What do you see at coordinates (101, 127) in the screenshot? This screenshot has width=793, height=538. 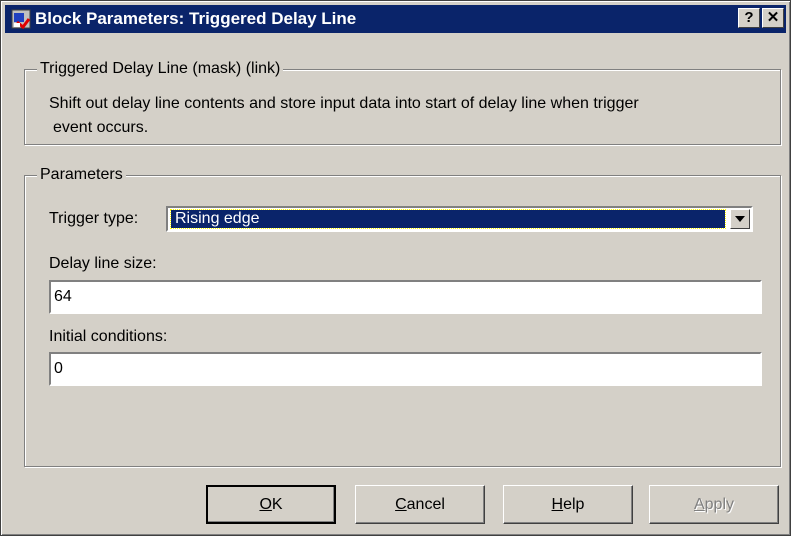 I see `description-line-2: event occurs.` at bounding box center [101, 127].